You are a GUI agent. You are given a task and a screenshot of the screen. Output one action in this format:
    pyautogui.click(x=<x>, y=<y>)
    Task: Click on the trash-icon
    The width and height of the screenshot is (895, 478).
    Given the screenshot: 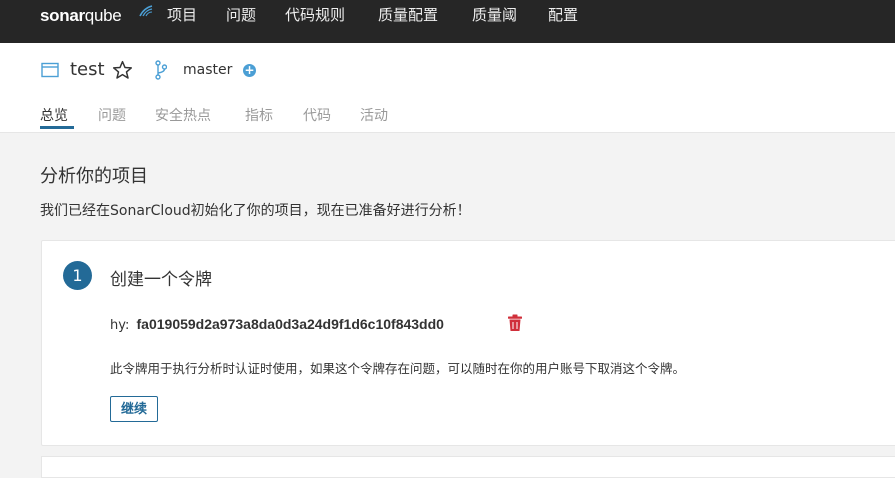 What is the action you would take?
    pyautogui.click(x=515, y=323)
    